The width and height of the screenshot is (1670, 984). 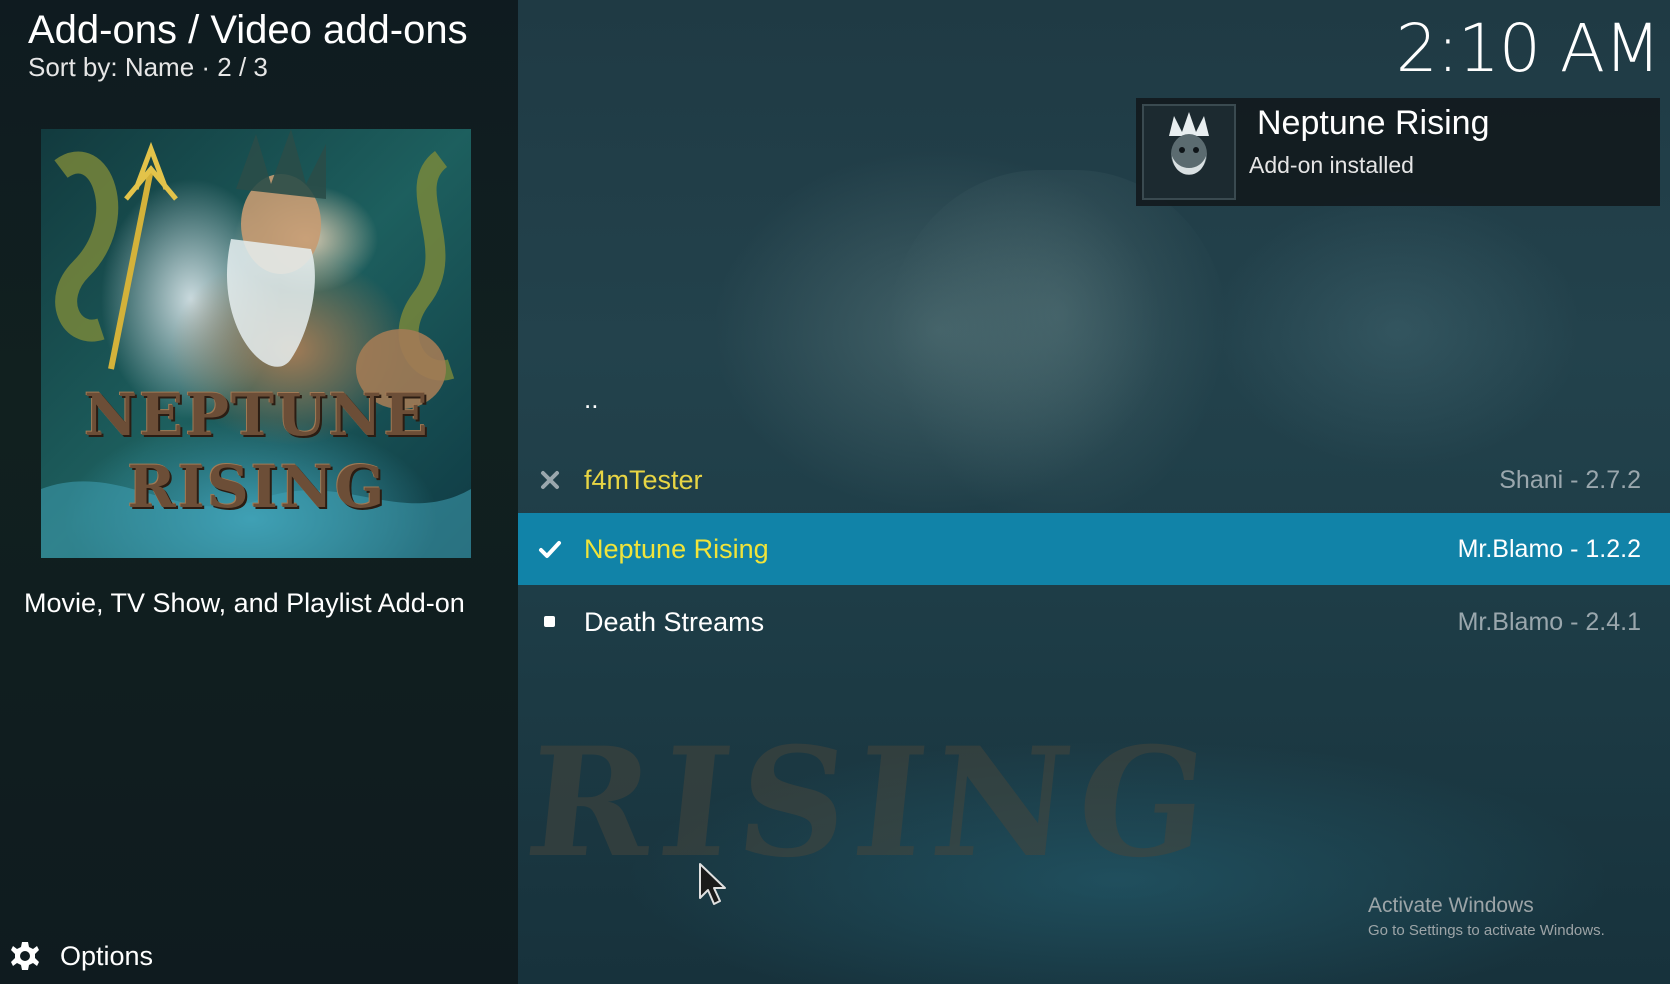 I want to click on notification-toast: Neptune Rising Add-on installed, so click(x=1398, y=152).